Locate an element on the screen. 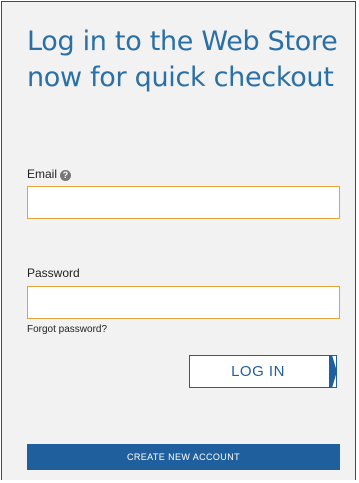  email-label-text: Email is located at coordinates (42, 174).